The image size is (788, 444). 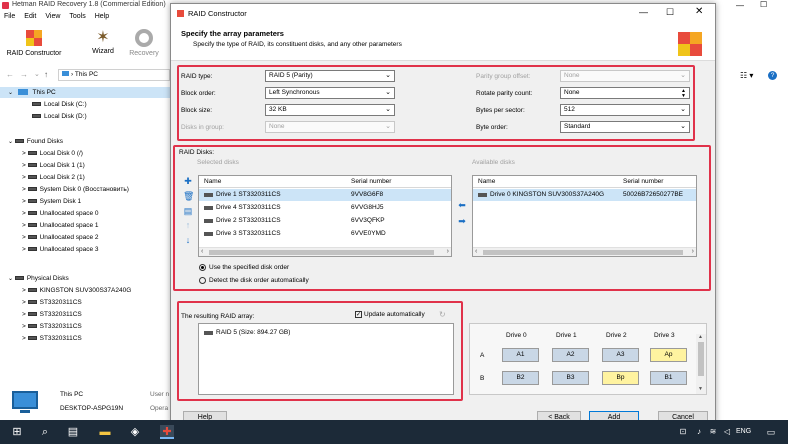 What do you see at coordinates (746, 75) in the screenshot?
I see `view-options-icon: ☷ ▾` at bounding box center [746, 75].